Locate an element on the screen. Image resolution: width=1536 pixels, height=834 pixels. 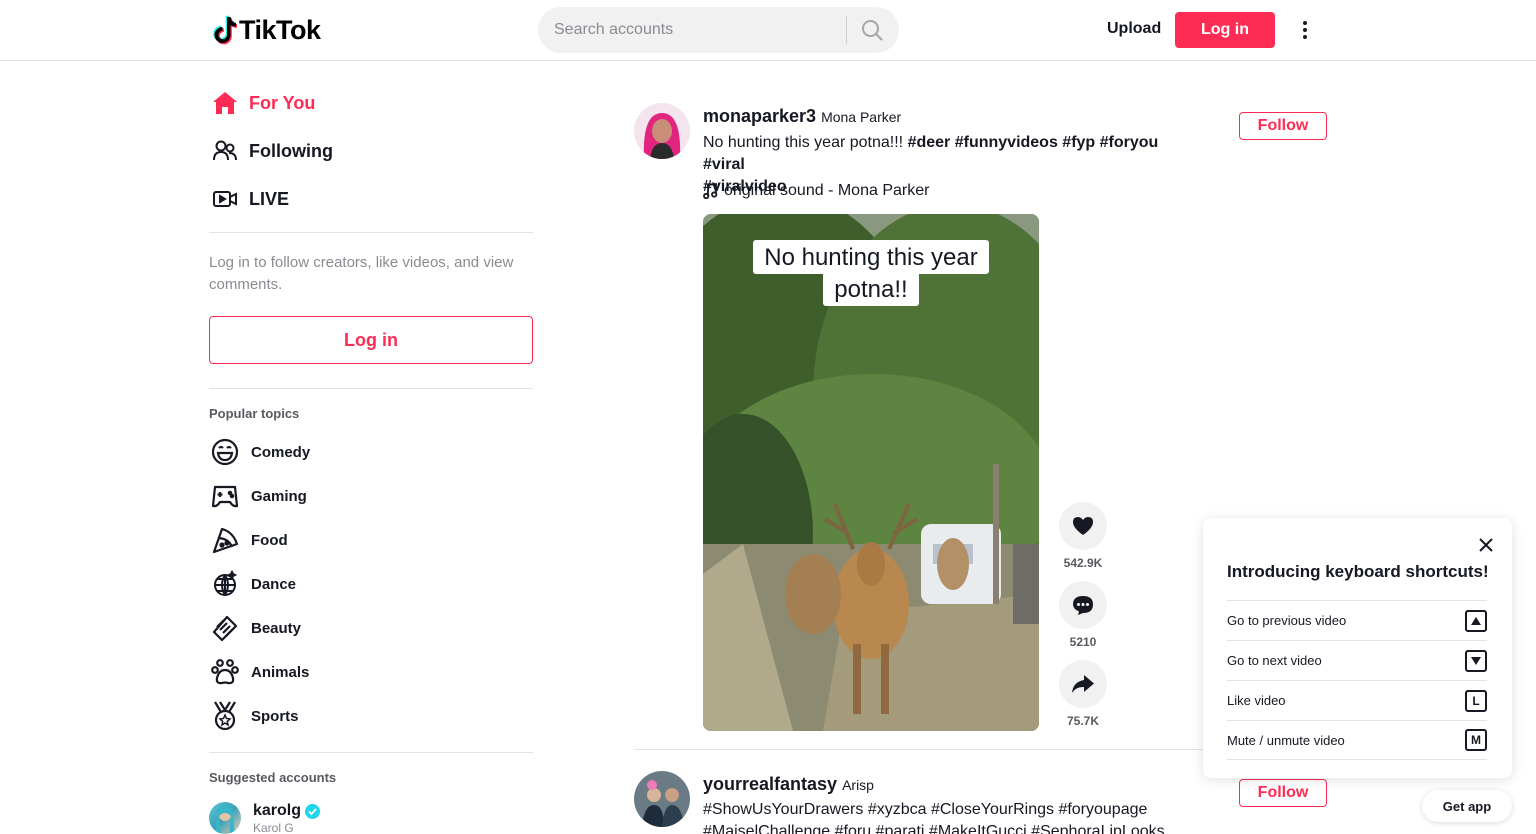
more-vertical-icon is located at coordinates (1305, 30).